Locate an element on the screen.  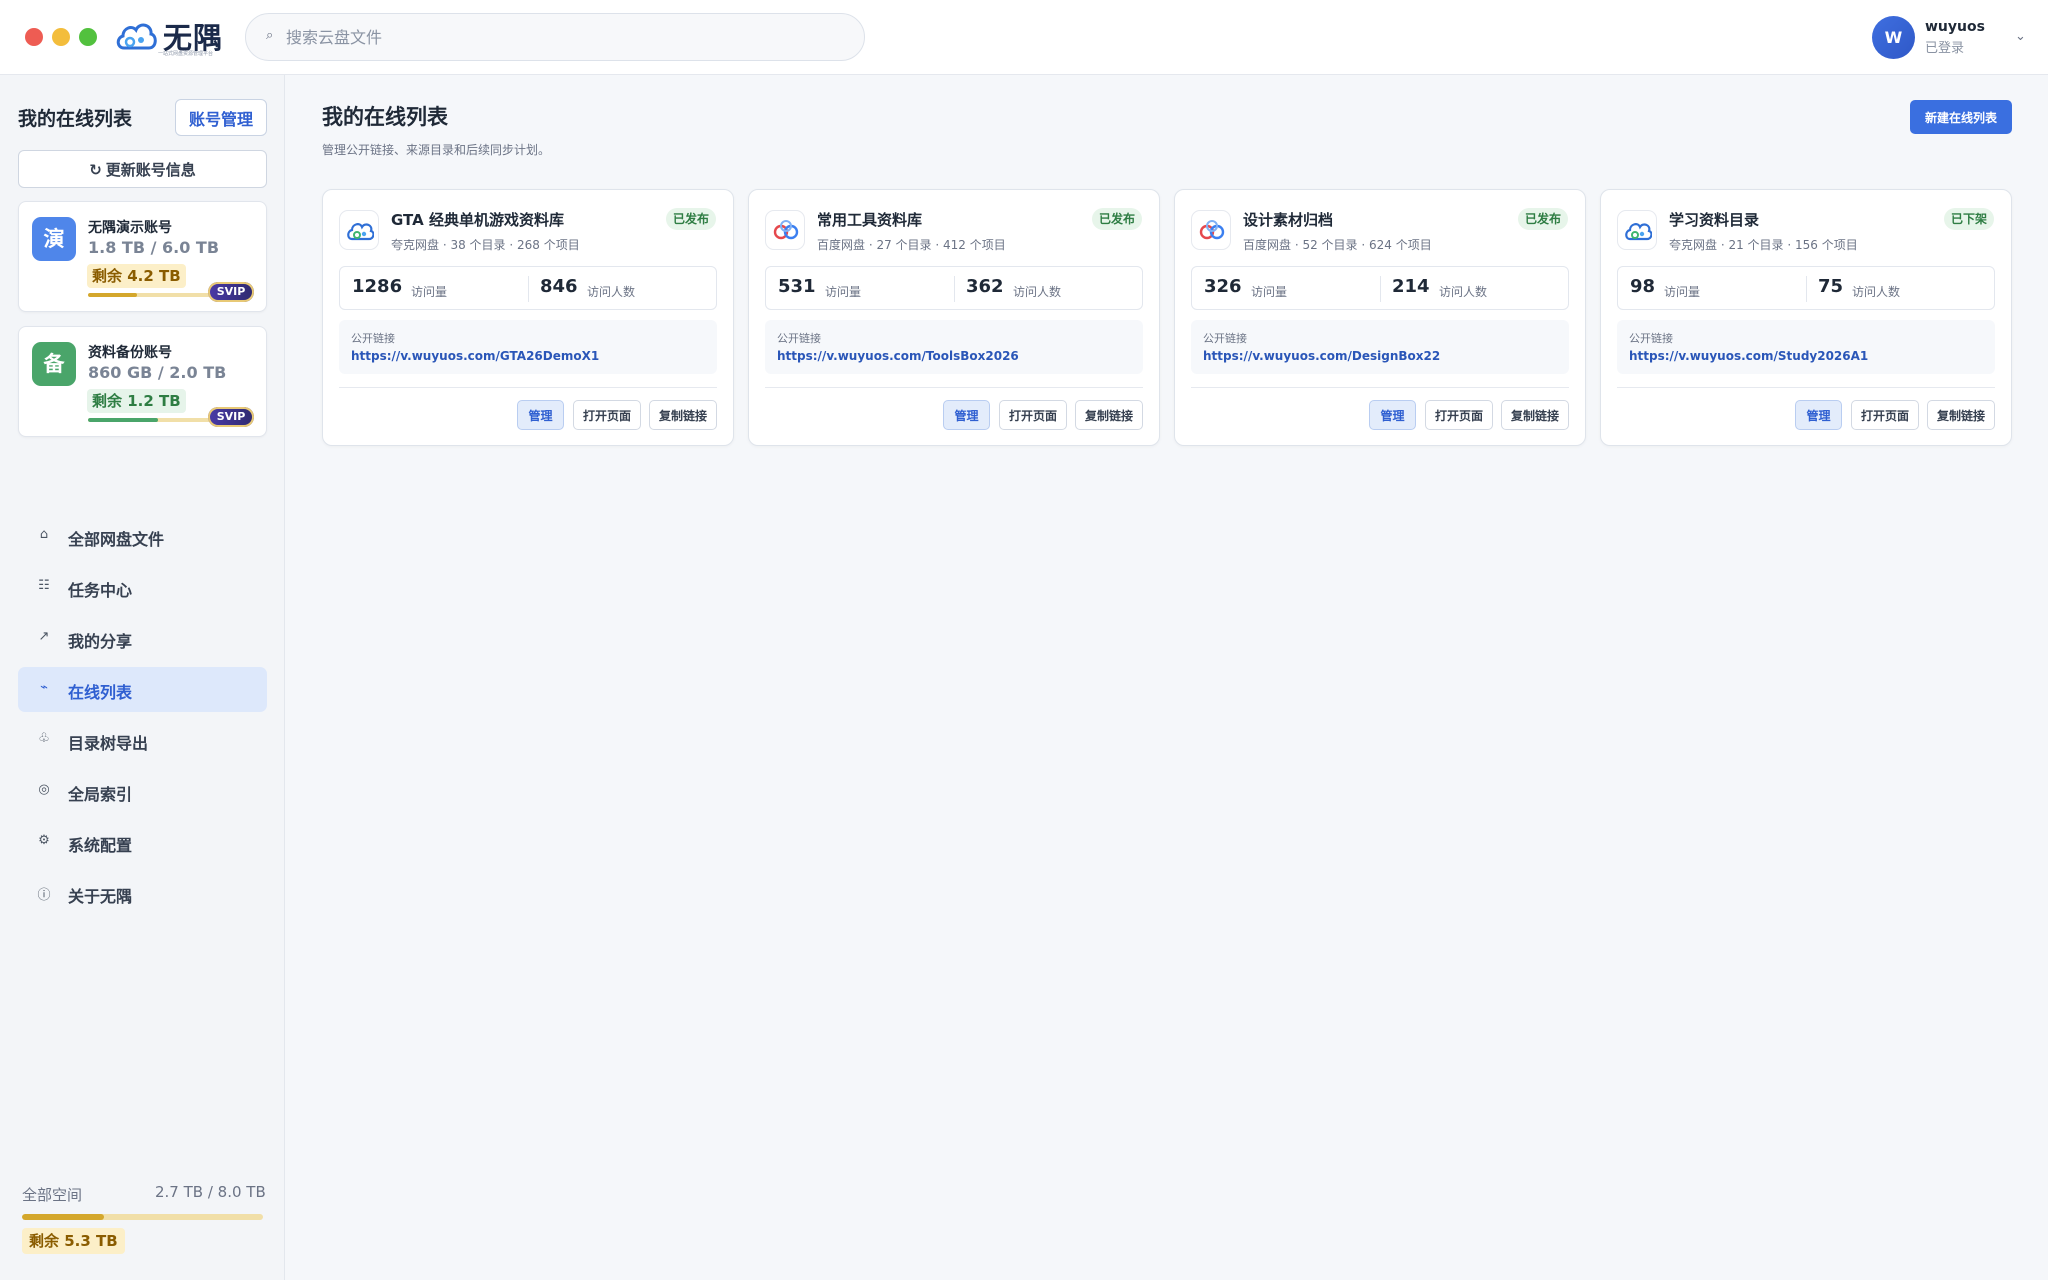
account-usage: 860 GB / 2.0 TB is located at coordinates (157, 372).